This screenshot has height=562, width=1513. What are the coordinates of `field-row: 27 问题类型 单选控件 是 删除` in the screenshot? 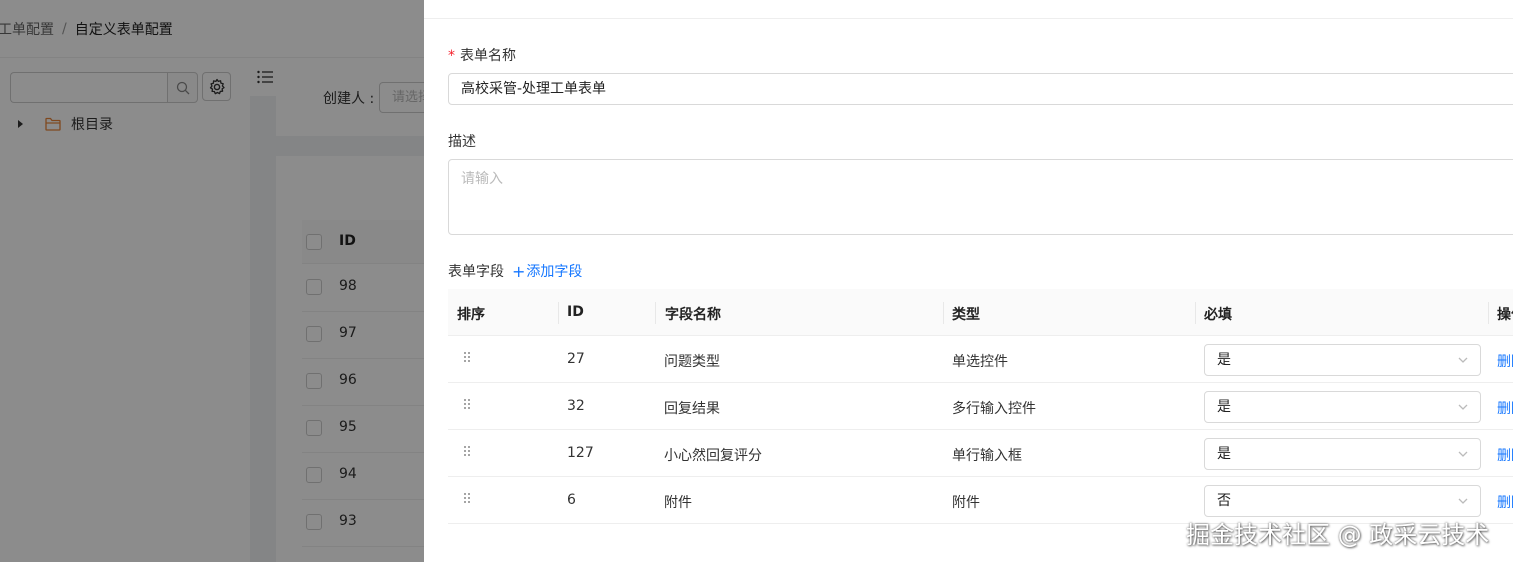 It's located at (980, 359).